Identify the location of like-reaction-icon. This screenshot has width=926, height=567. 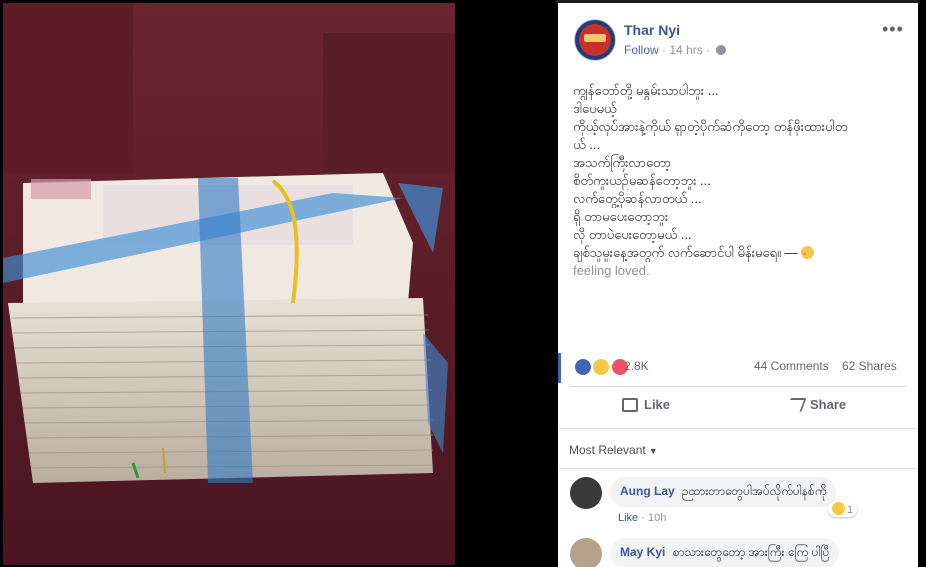
(583, 367).